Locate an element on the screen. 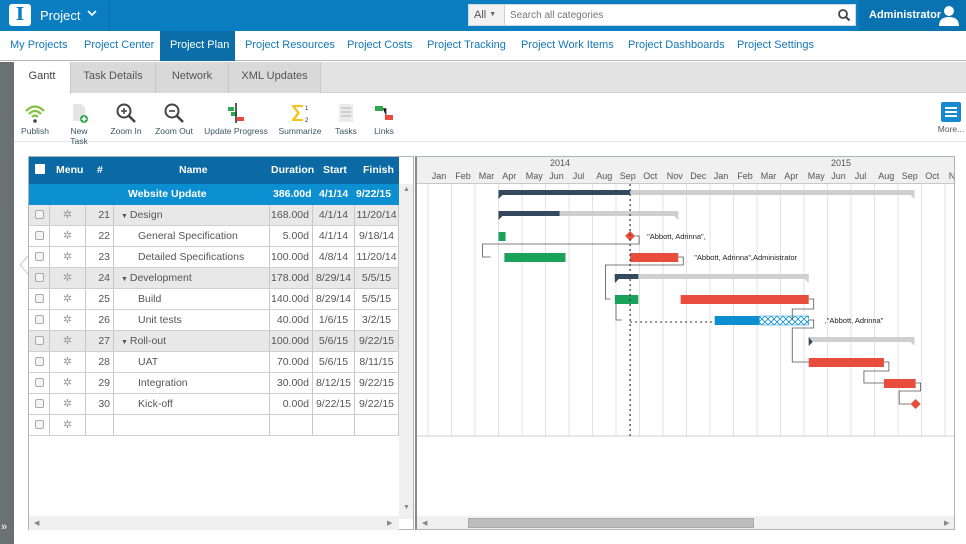  task-duration: 5.00d is located at coordinates (291, 236).